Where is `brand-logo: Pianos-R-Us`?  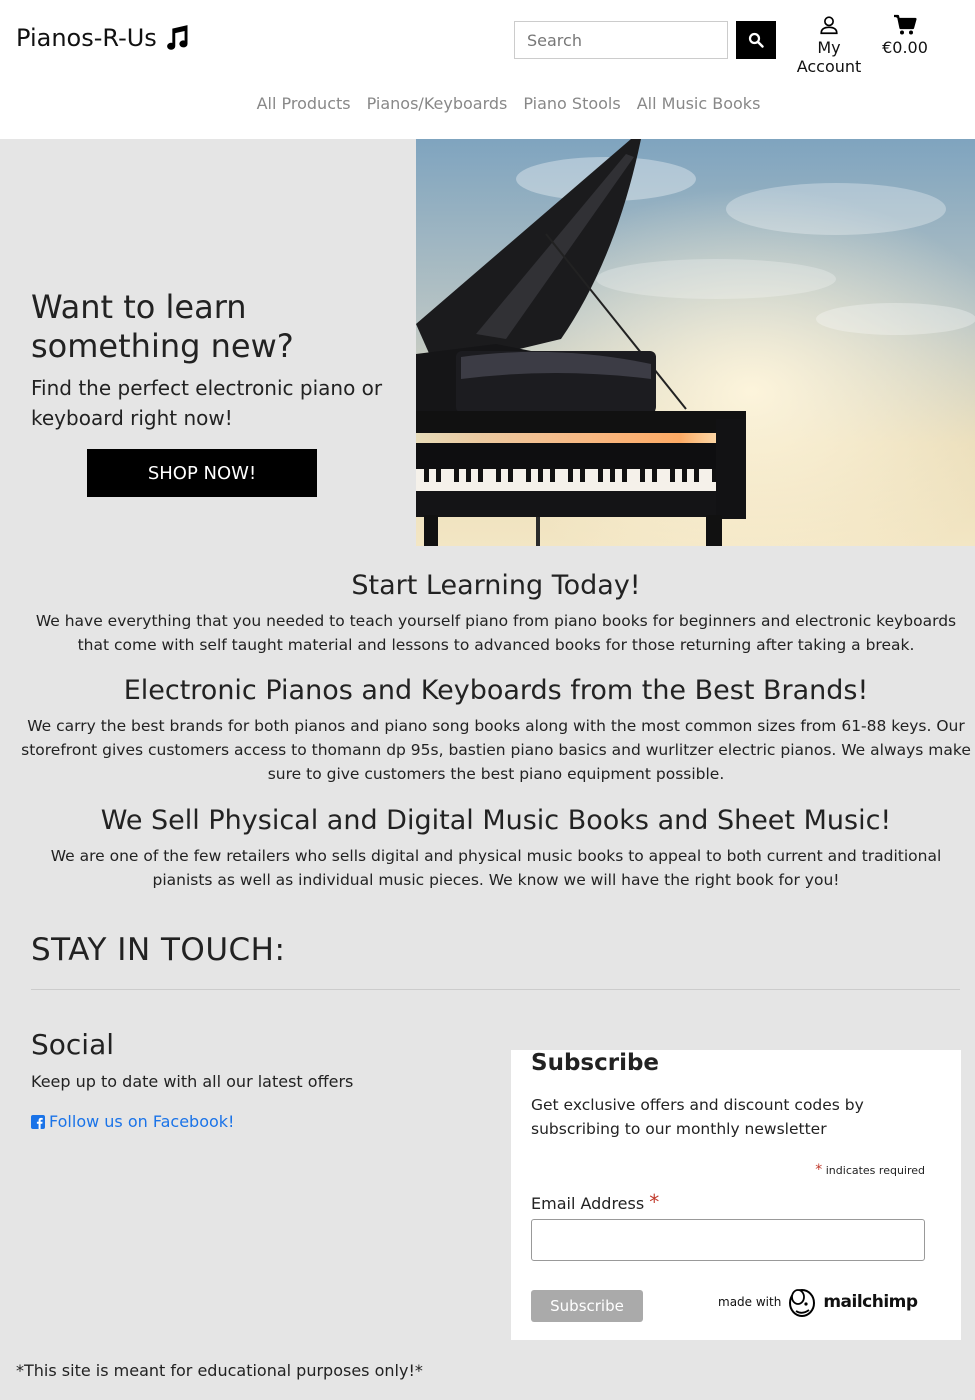
brand-logo: Pianos-R-Us is located at coordinates (103, 38).